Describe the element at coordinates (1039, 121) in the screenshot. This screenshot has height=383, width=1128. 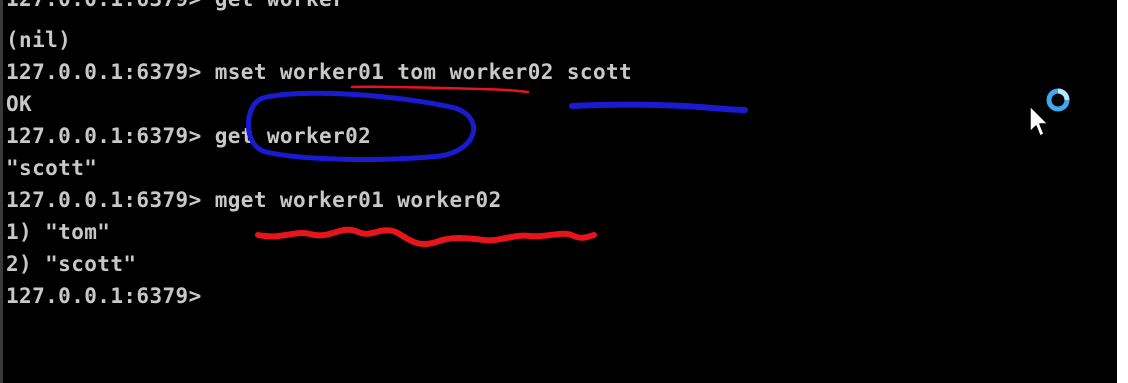
I see `arrow-cursor-icon` at that location.